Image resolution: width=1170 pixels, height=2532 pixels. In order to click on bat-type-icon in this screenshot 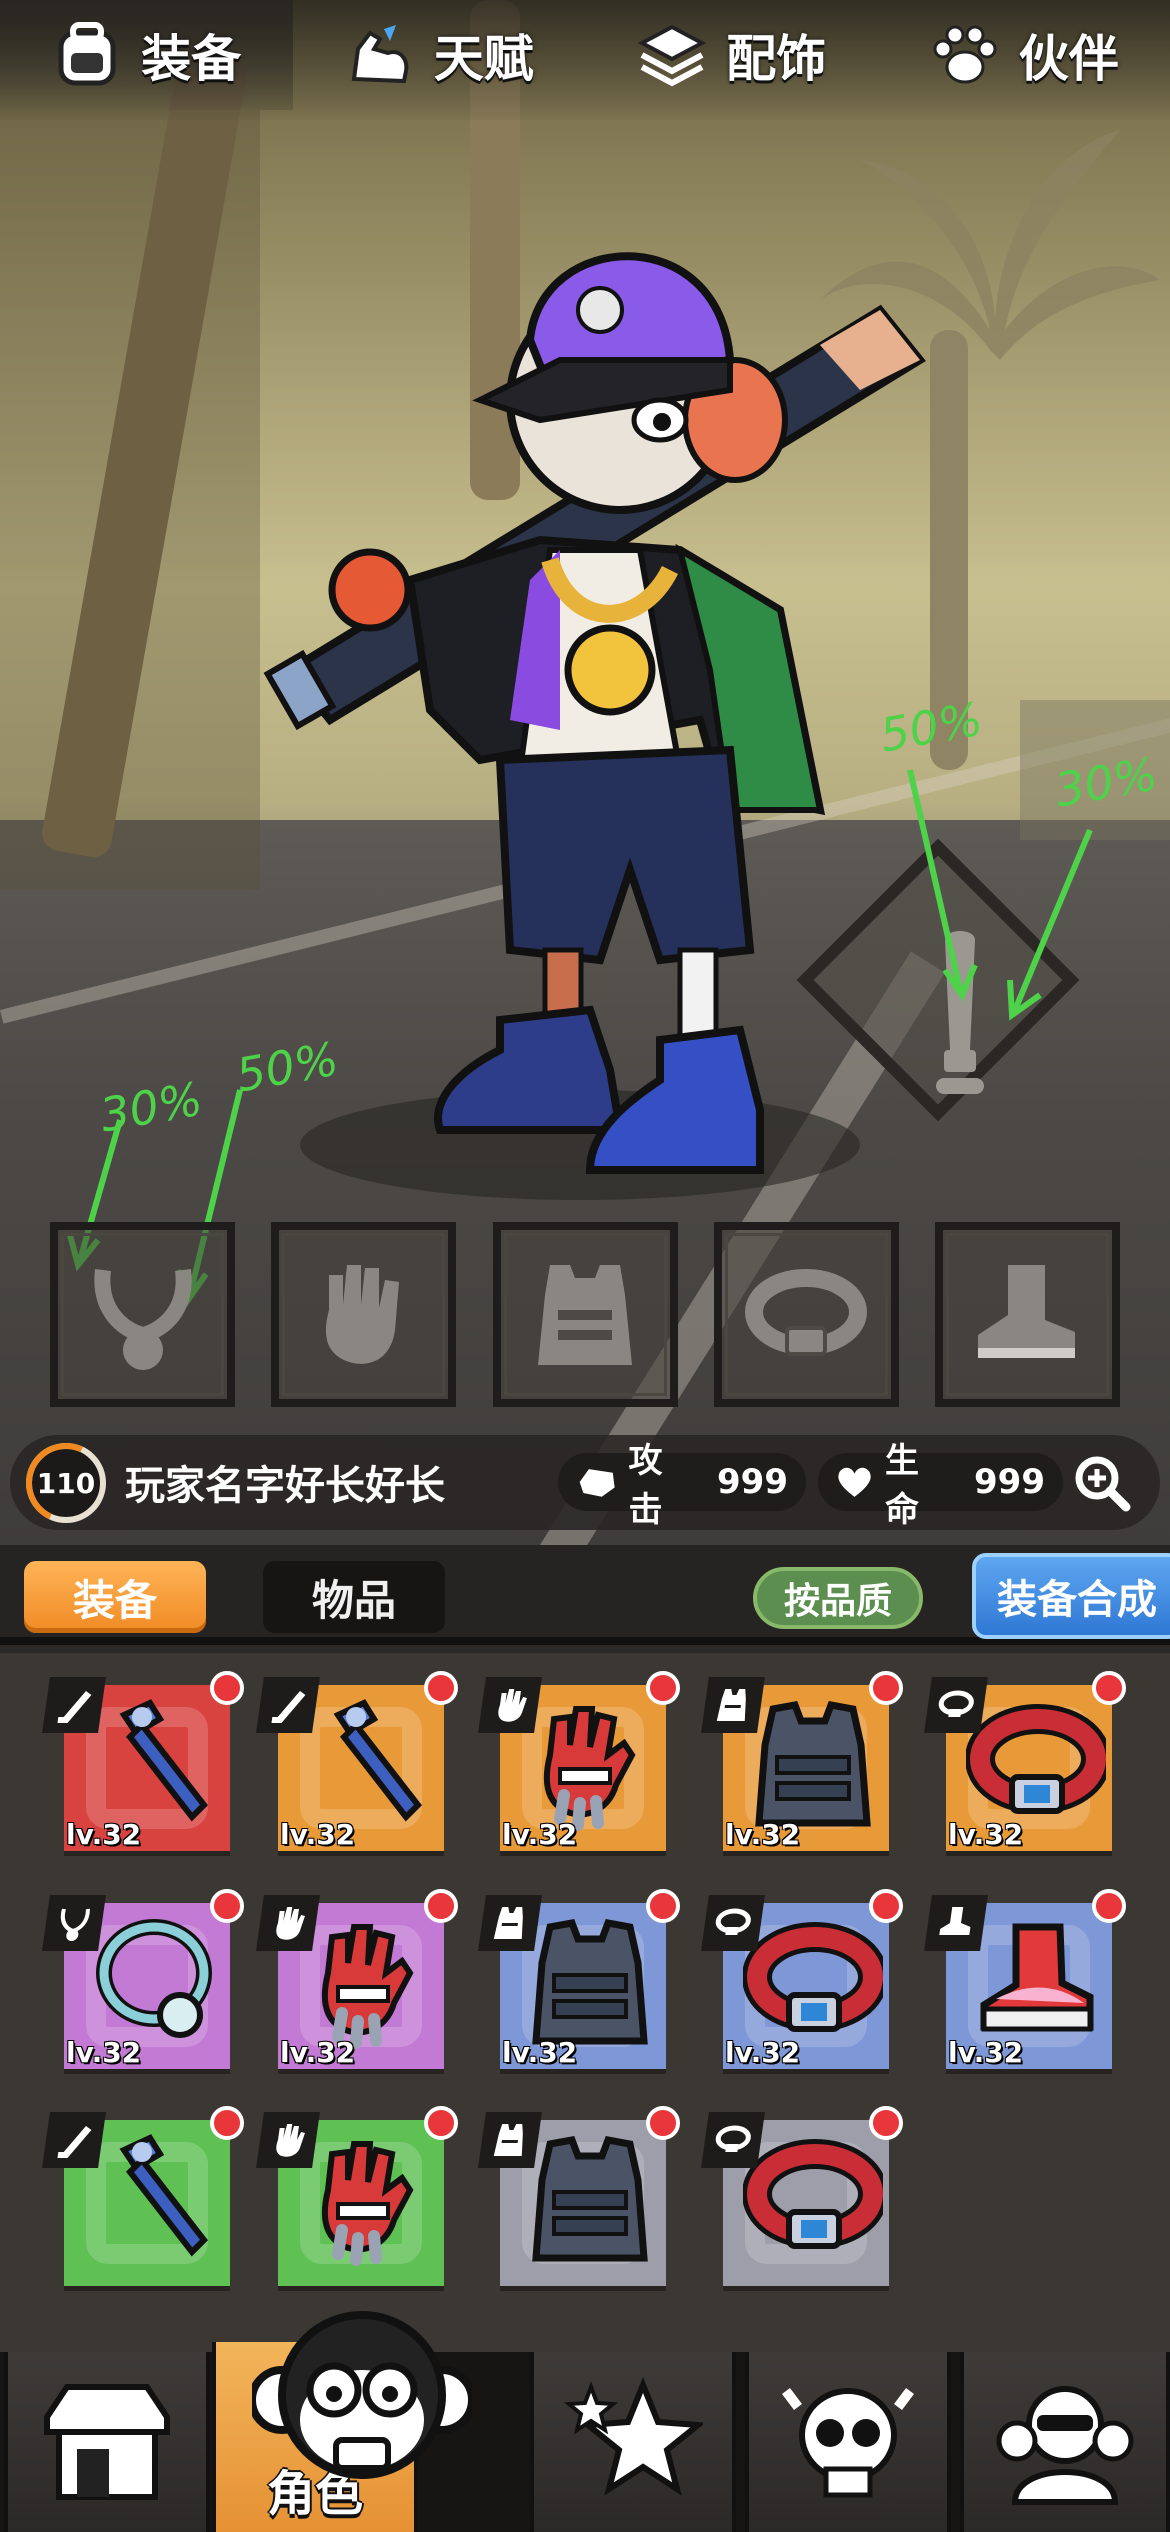, I will do `click(288, 1707)`.